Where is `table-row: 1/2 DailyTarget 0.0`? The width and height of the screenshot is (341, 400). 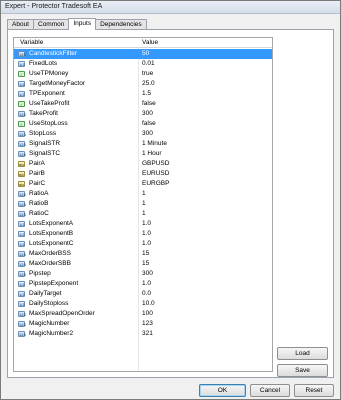 table-row: 1/2 DailyTarget 0.0 is located at coordinates (143, 294).